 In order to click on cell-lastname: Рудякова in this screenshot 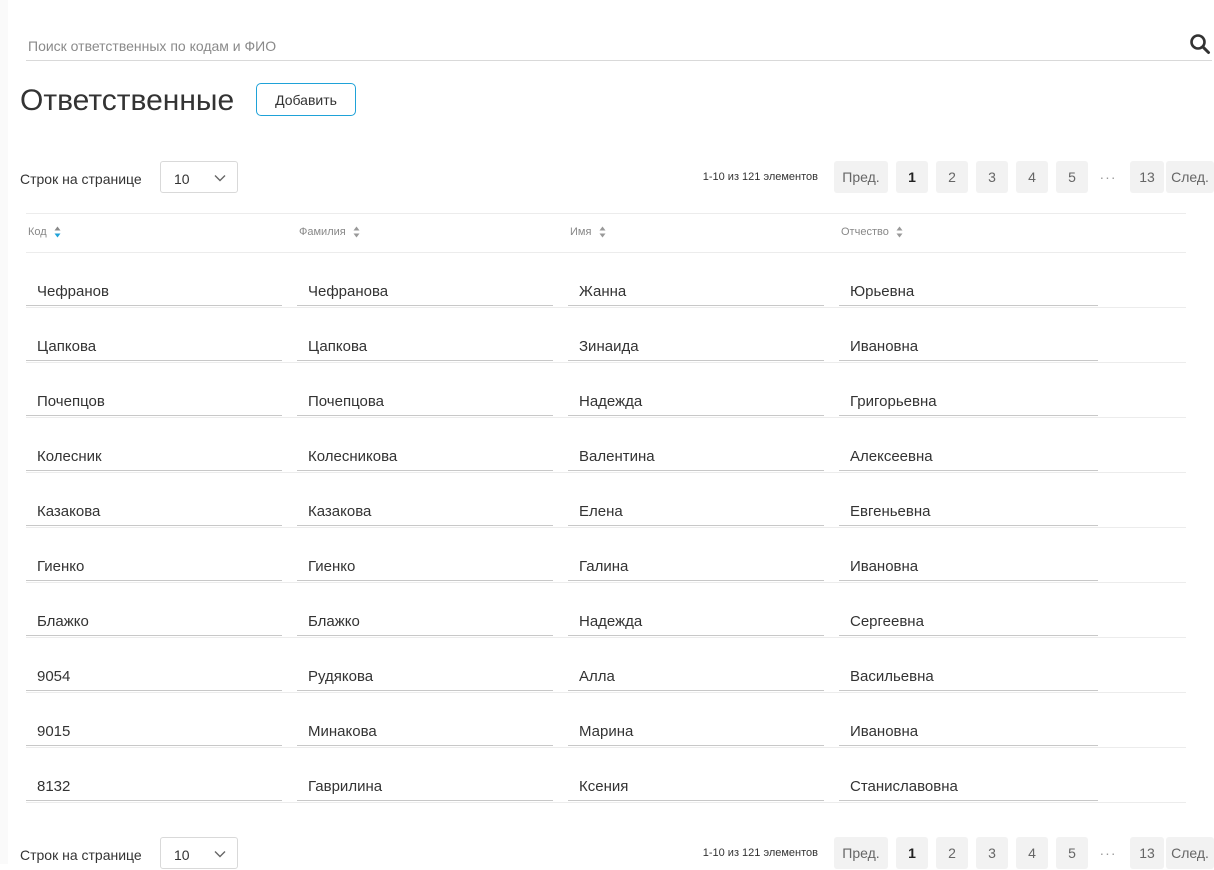, I will do `click(425, 677)`.